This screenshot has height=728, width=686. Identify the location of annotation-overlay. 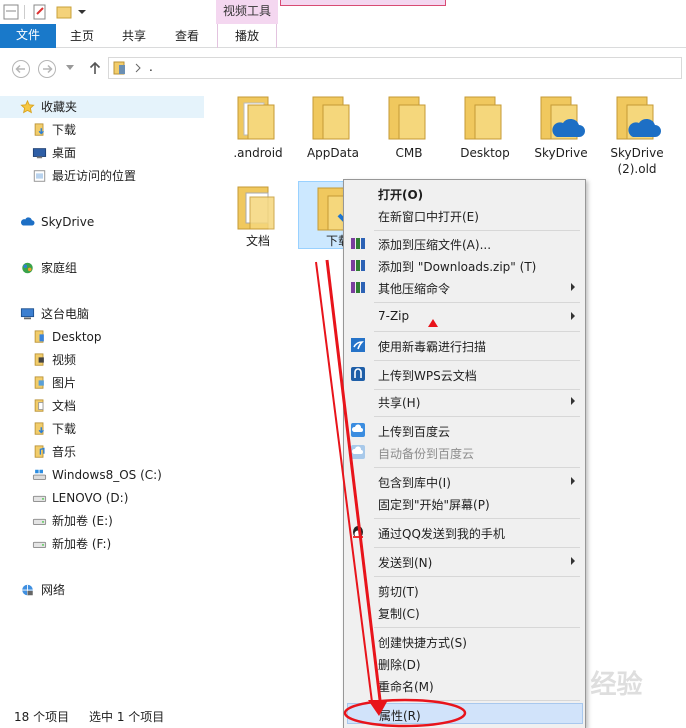
(391, 493).